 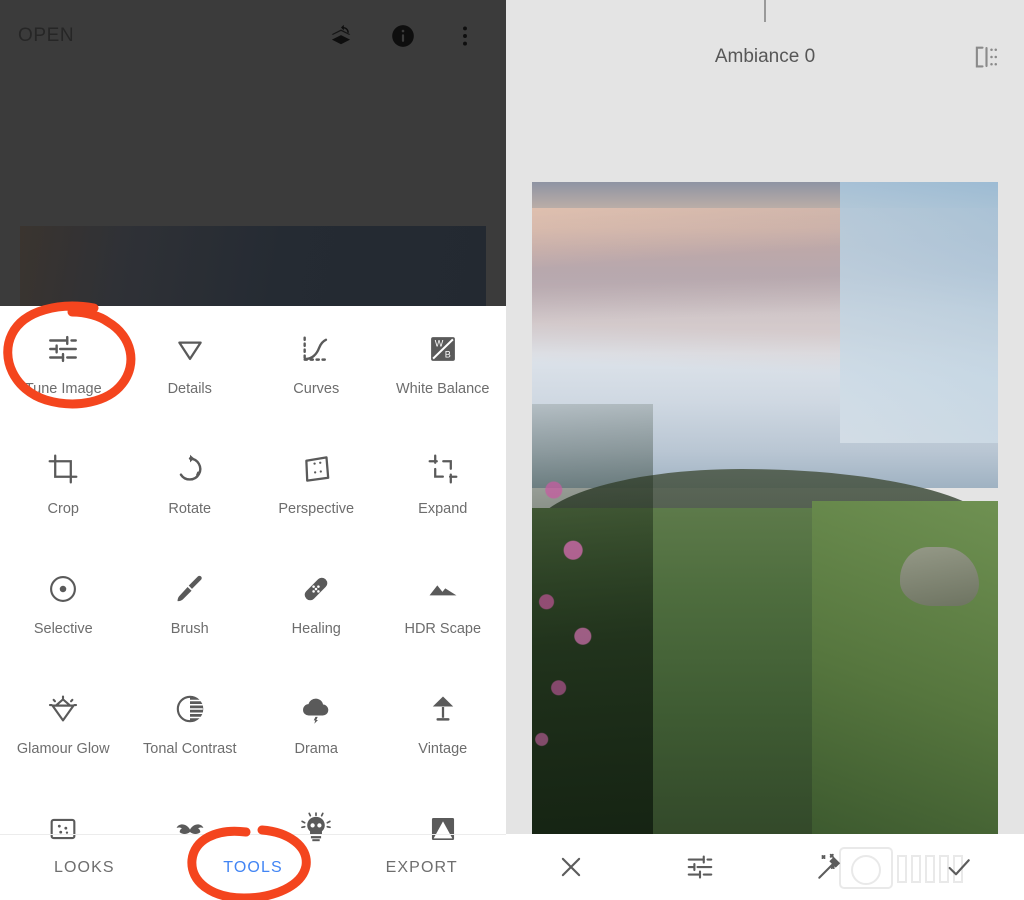 What do you see at coordinates (63, 509) in the screenshot?
I see `tool-label: Crop` at bounding box center [63, 509].